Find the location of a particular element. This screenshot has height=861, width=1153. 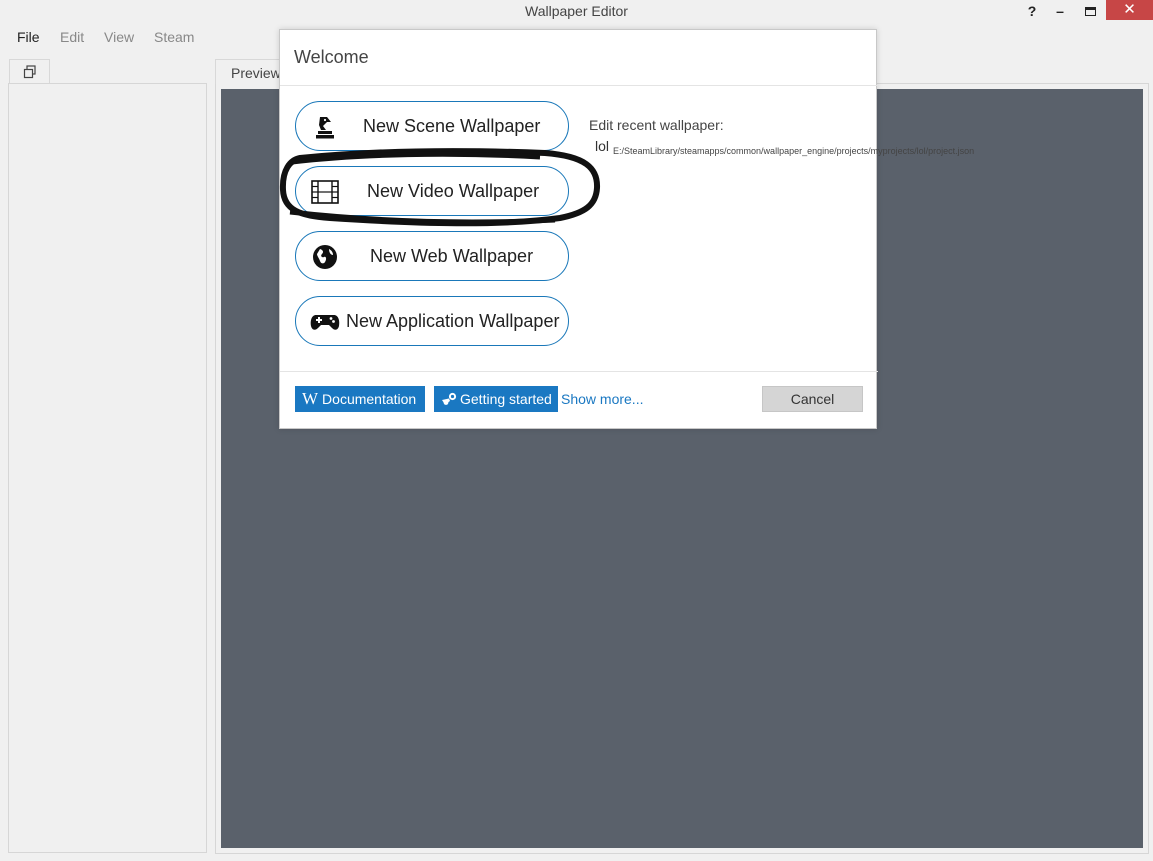

globe-icon is located at coordinates (325, 257).